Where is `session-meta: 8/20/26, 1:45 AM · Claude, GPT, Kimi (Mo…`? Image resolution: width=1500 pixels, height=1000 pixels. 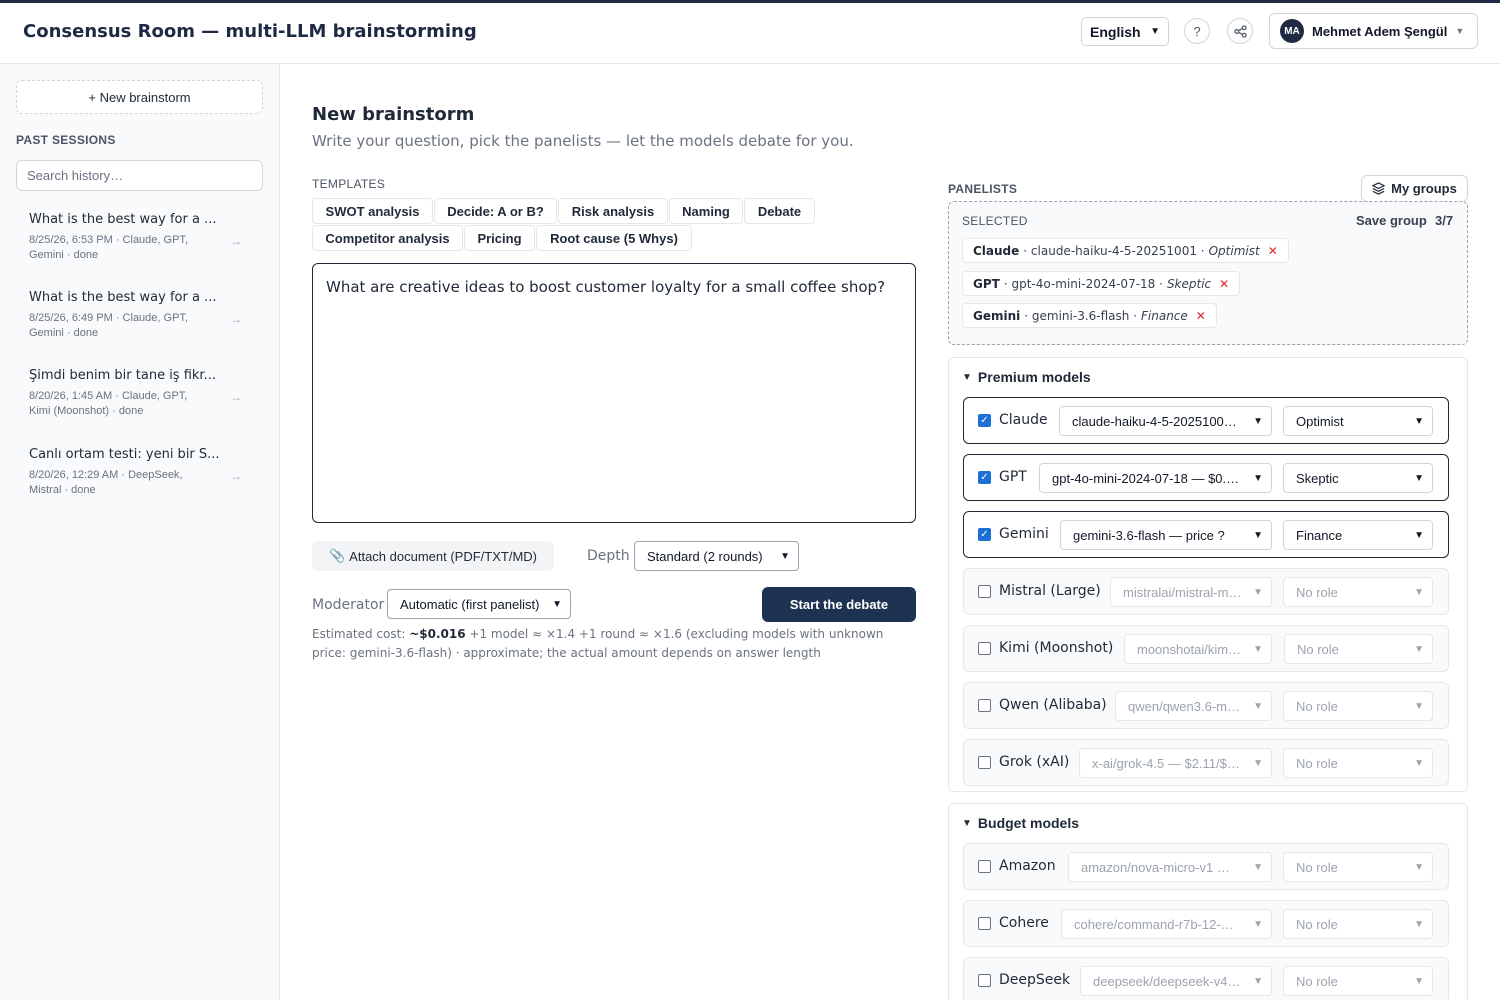 session-meta: 8/20/26, 1:45 AM · Claude, GPT, Kimi (Mo… is located at coordinates (108, 403).